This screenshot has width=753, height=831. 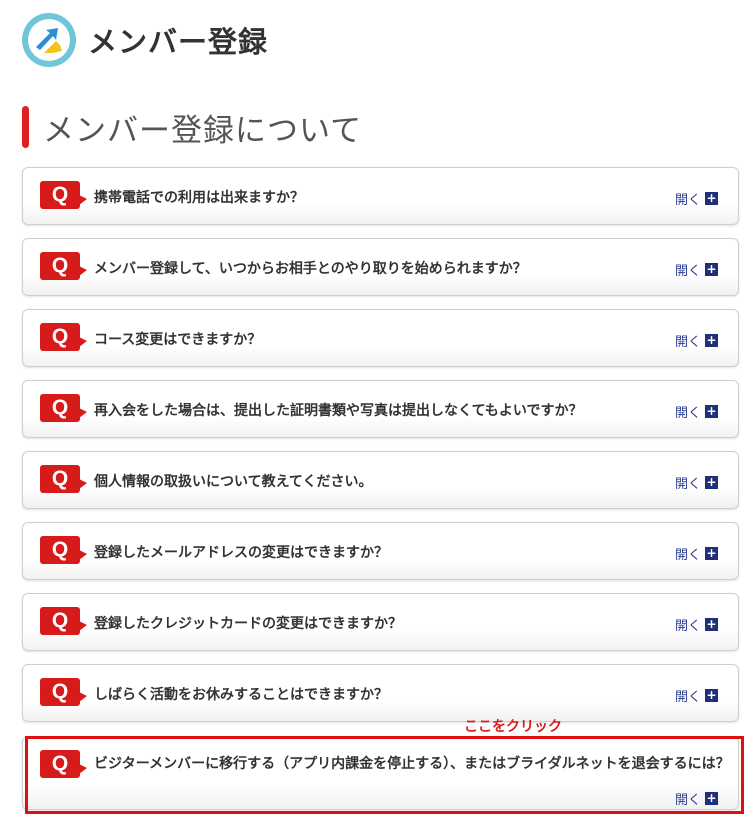 I want to click on faq-item-2: Q メンバー登録して、いつからお相手とのやり取りを始められますか？ 開く +, so click(x=380, y=267).